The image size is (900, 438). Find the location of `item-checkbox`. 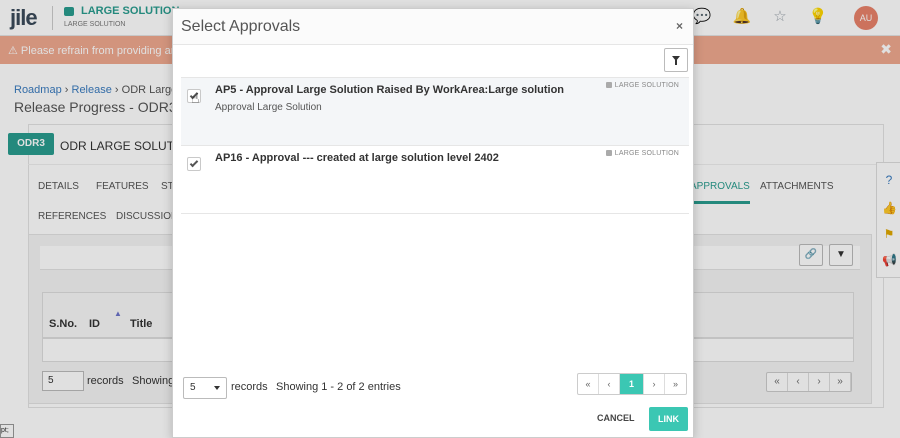

item-checkbox is located at coordinates (194, 164).